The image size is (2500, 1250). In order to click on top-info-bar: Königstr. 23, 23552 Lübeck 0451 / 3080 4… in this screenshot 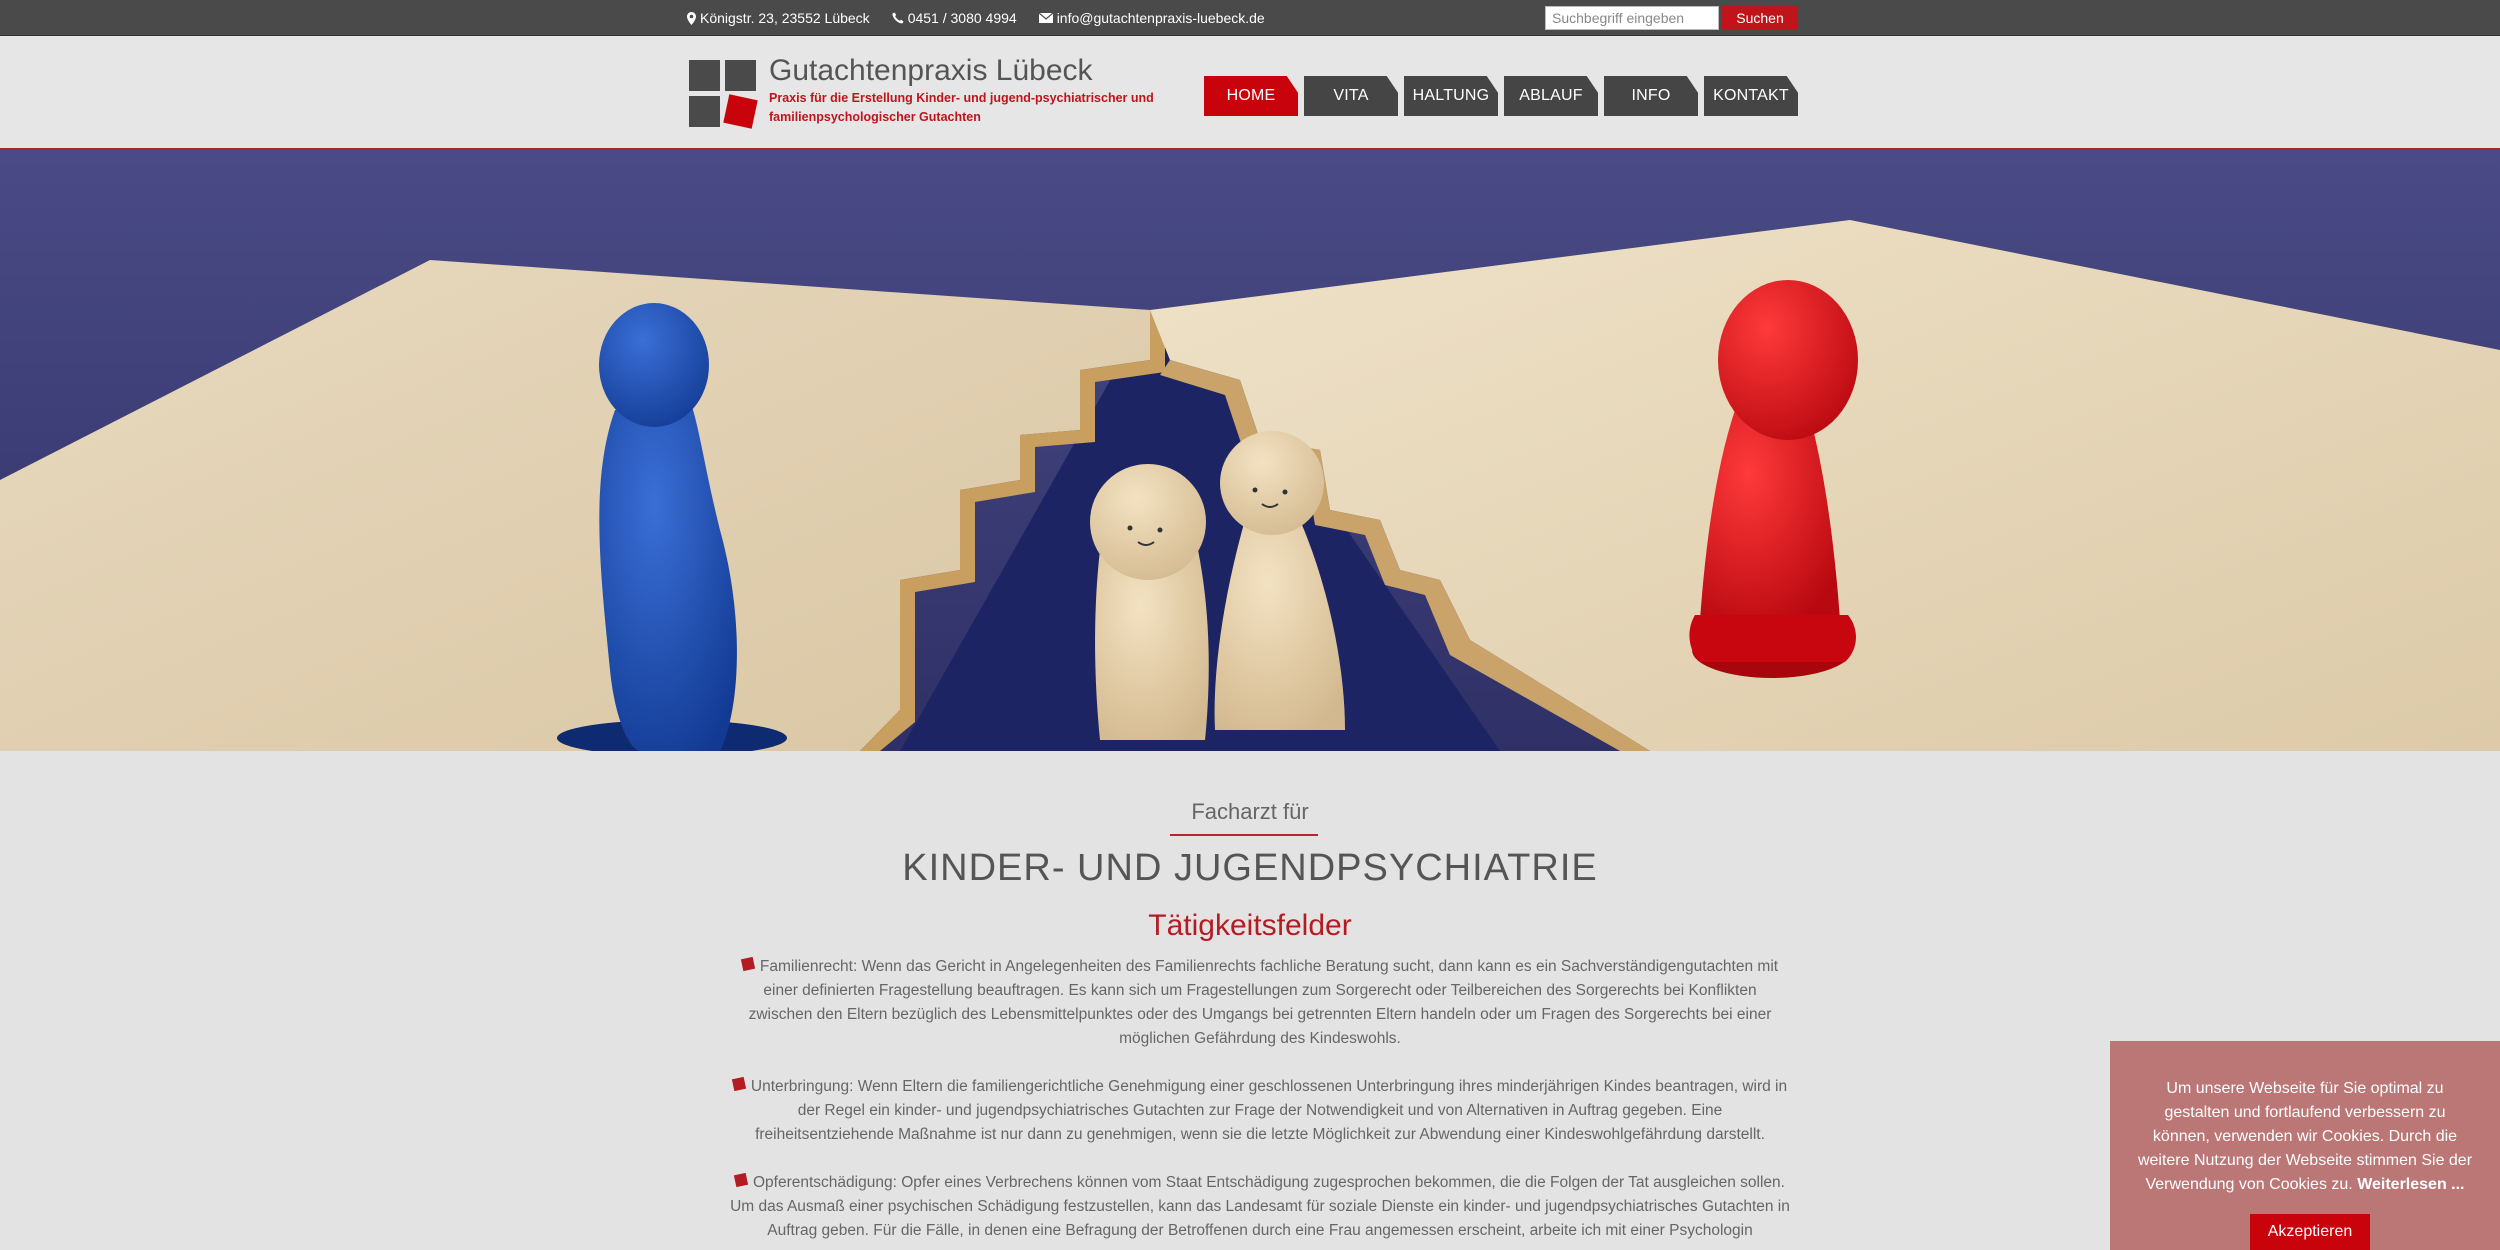, I will do `click(1250, 18)`.